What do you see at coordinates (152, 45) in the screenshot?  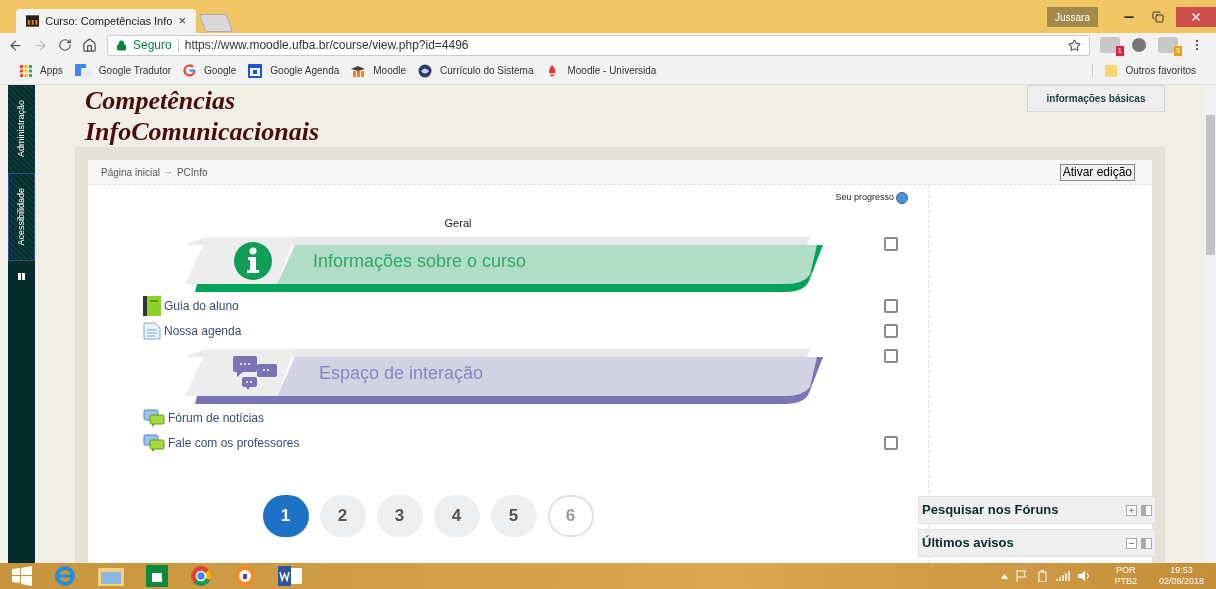 I see `security-label: Seguro` at bounding box center [152, 45].